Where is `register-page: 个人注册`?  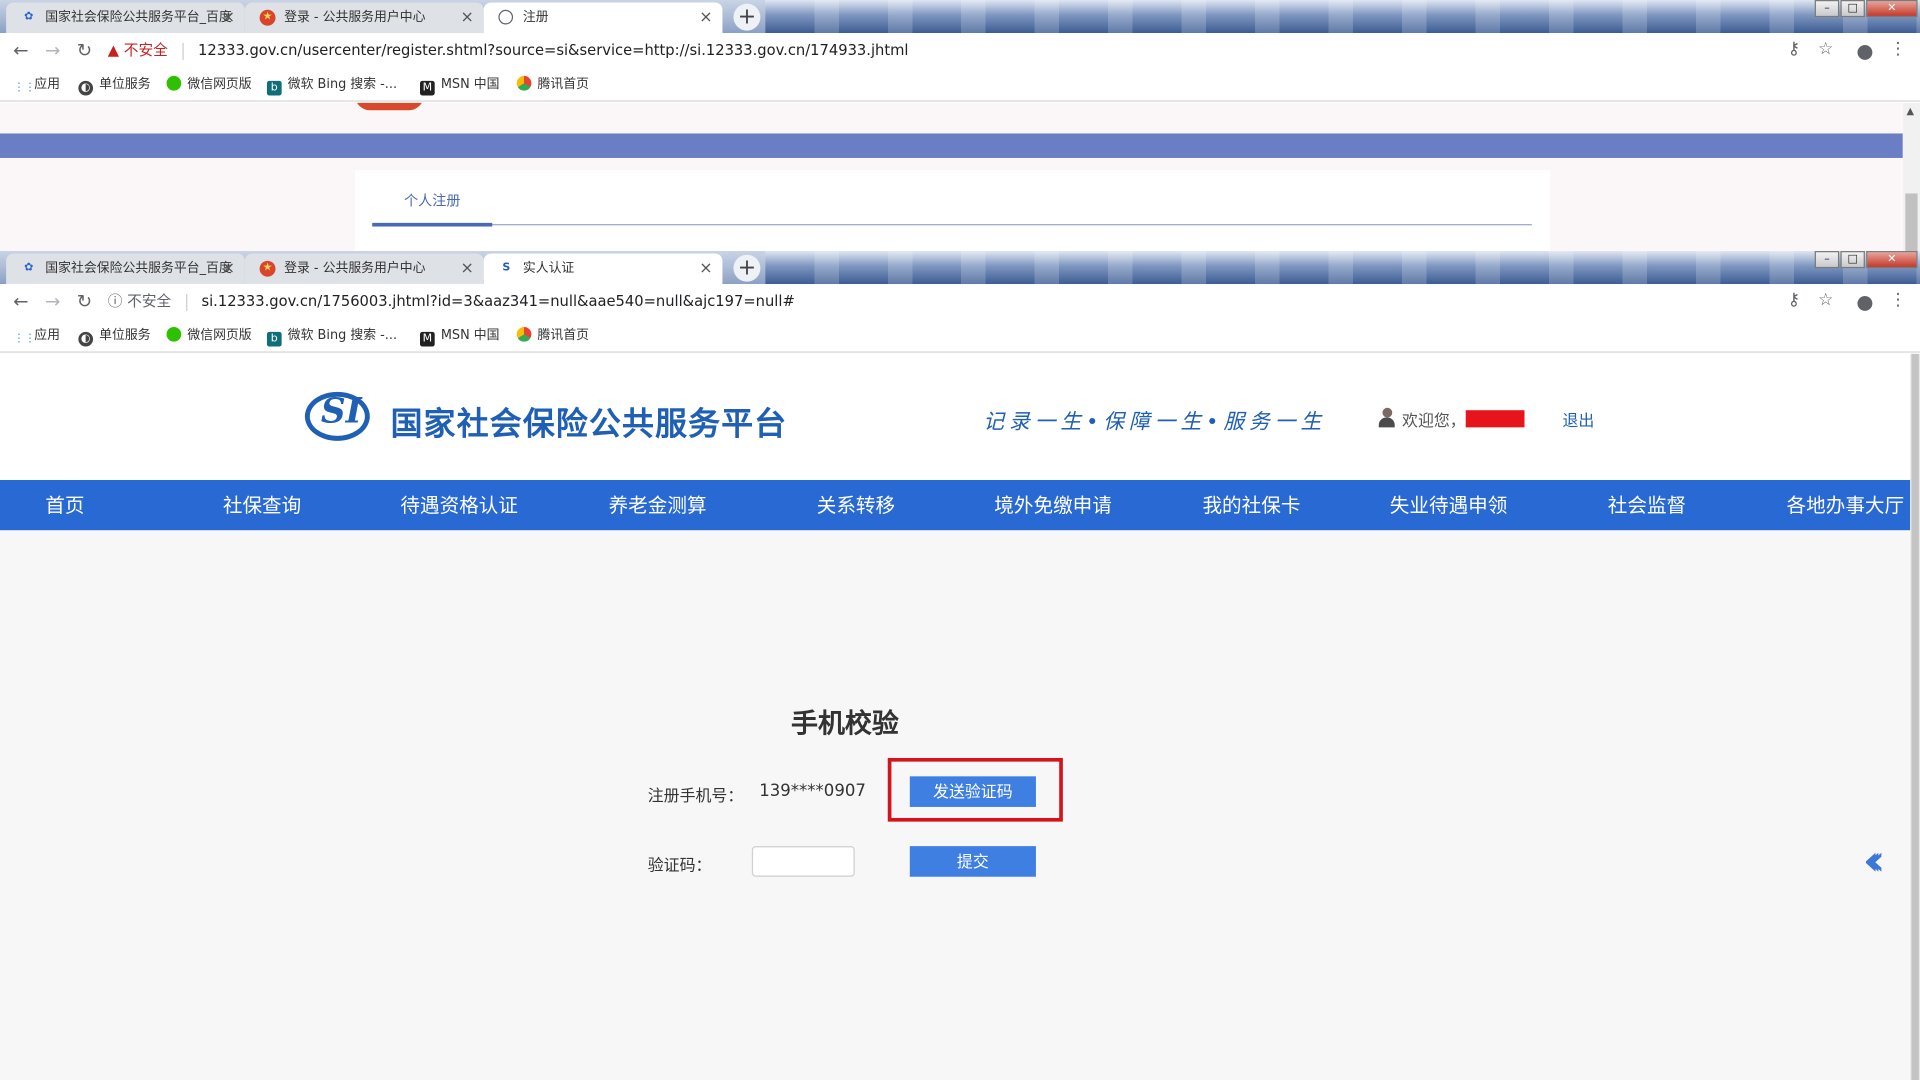
register-page: 个人注册 is located at coordinates (951, 177).